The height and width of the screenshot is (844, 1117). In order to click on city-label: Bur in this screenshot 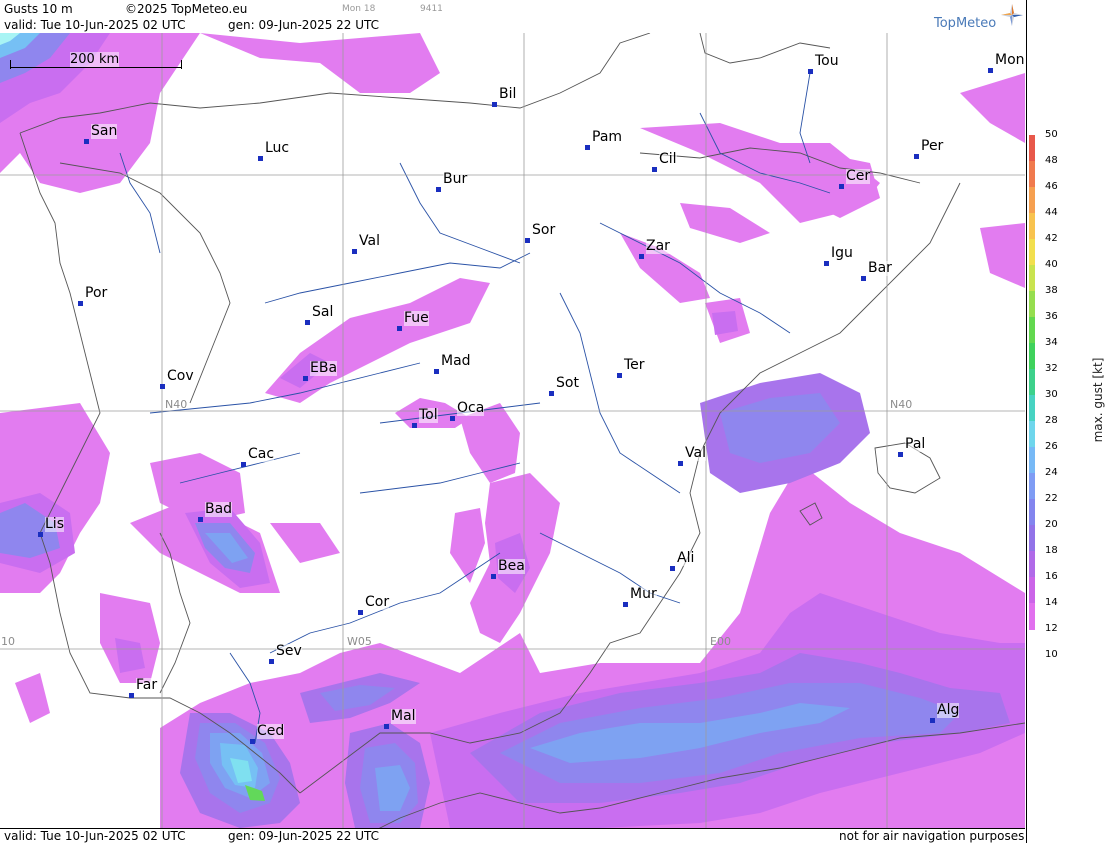, I will do `click(455, 179)`.